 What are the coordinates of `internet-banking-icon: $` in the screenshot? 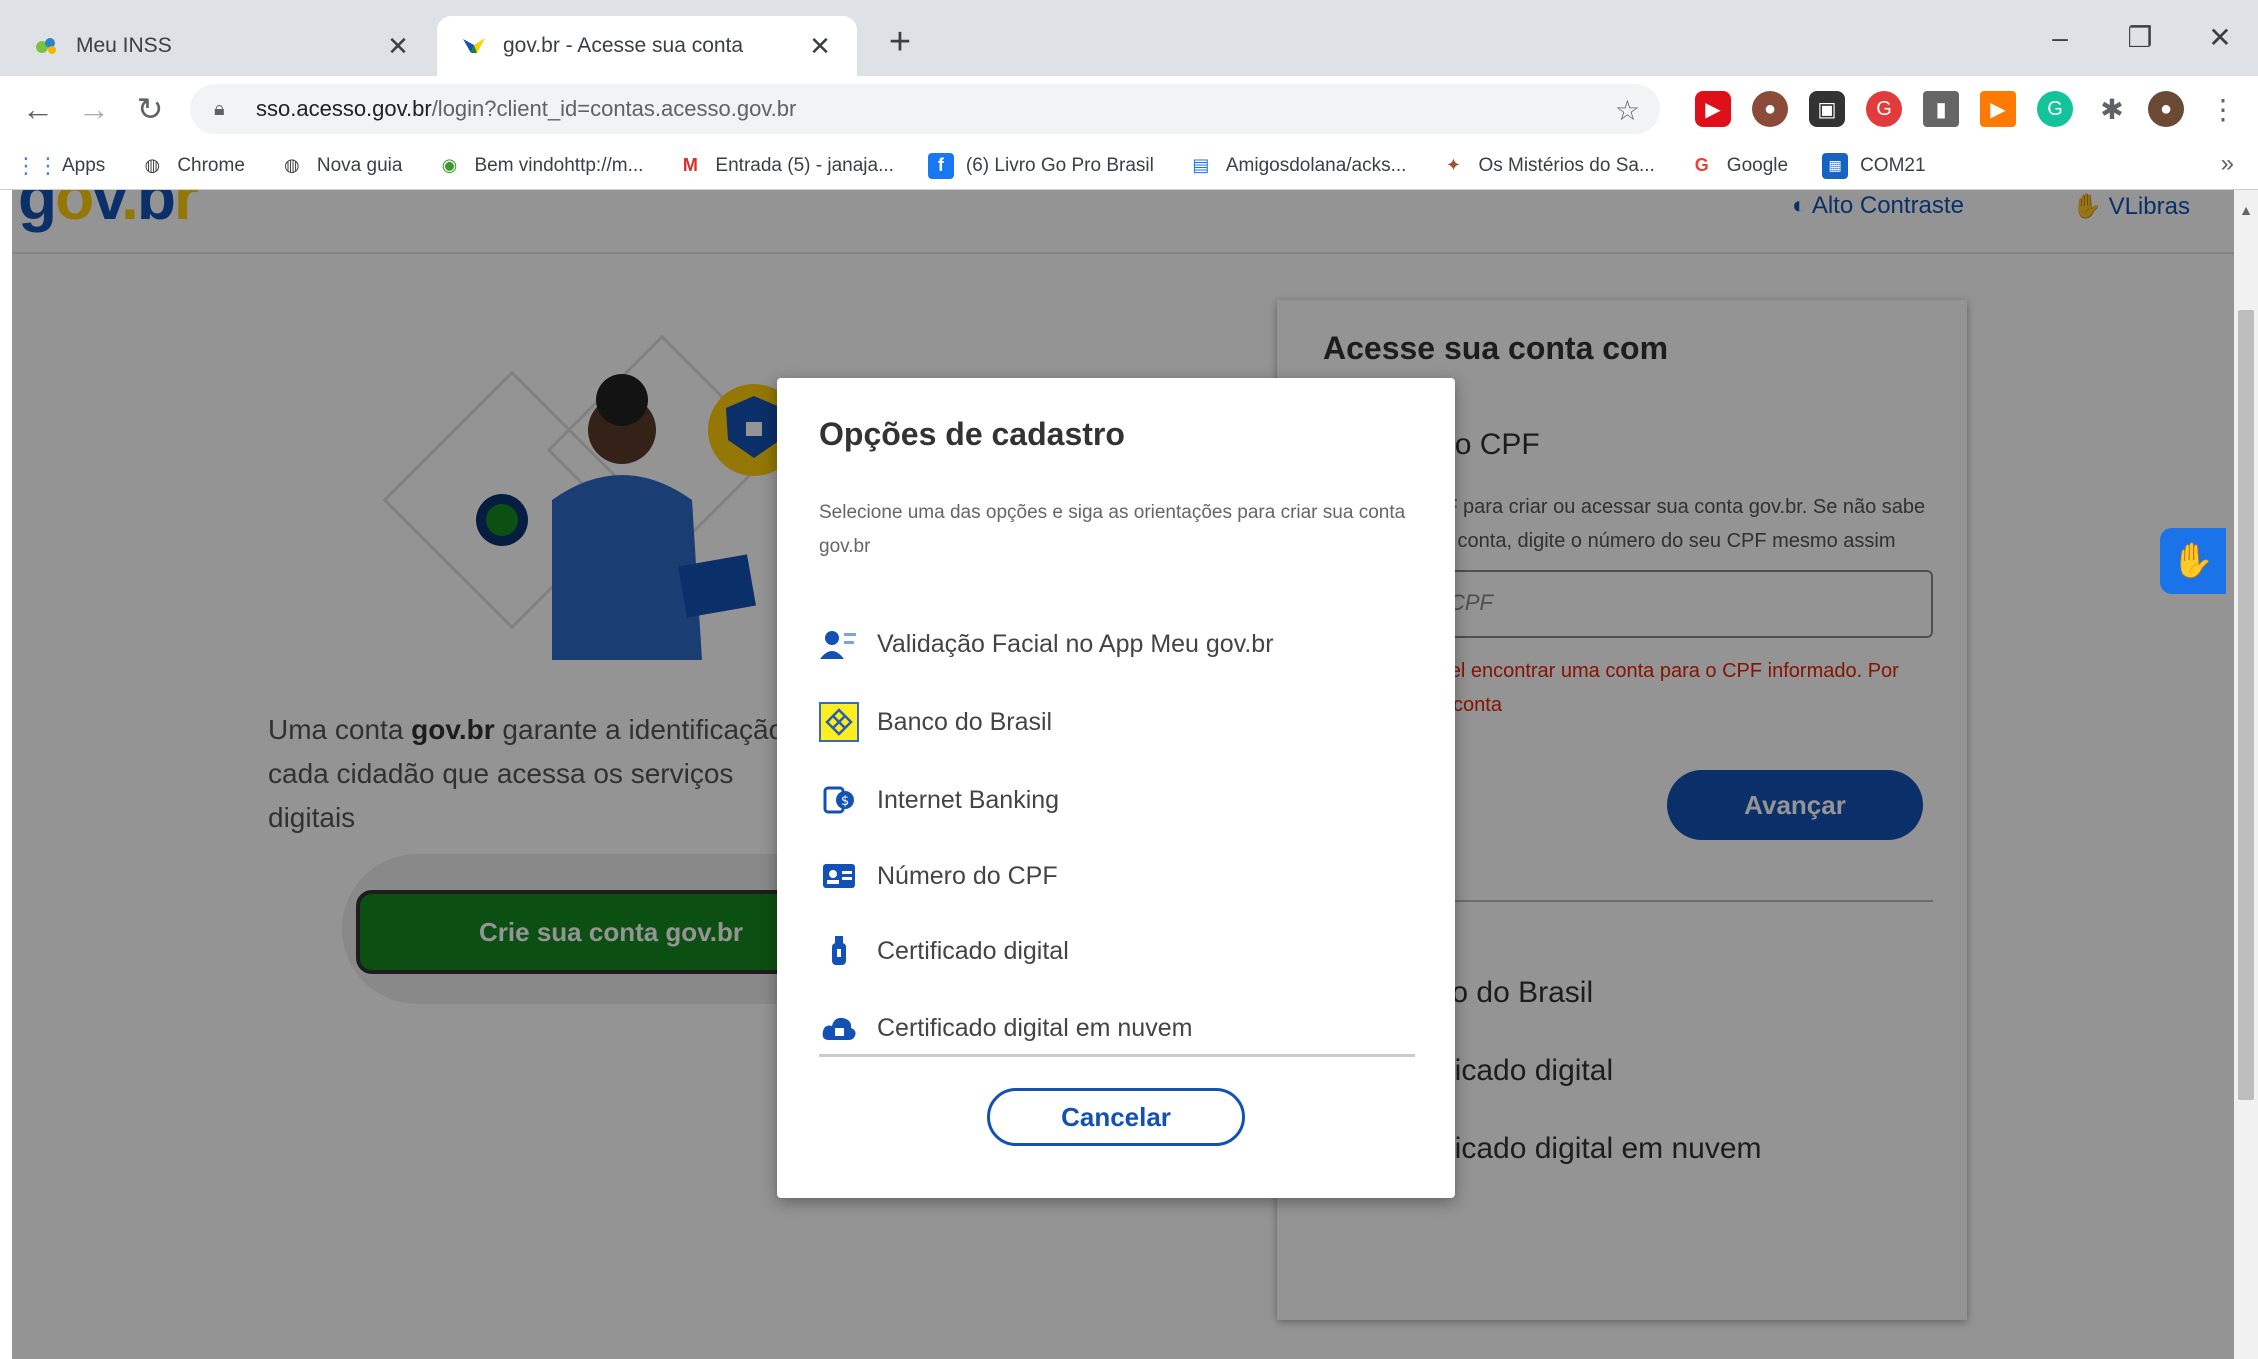 It's located at (839, 800).